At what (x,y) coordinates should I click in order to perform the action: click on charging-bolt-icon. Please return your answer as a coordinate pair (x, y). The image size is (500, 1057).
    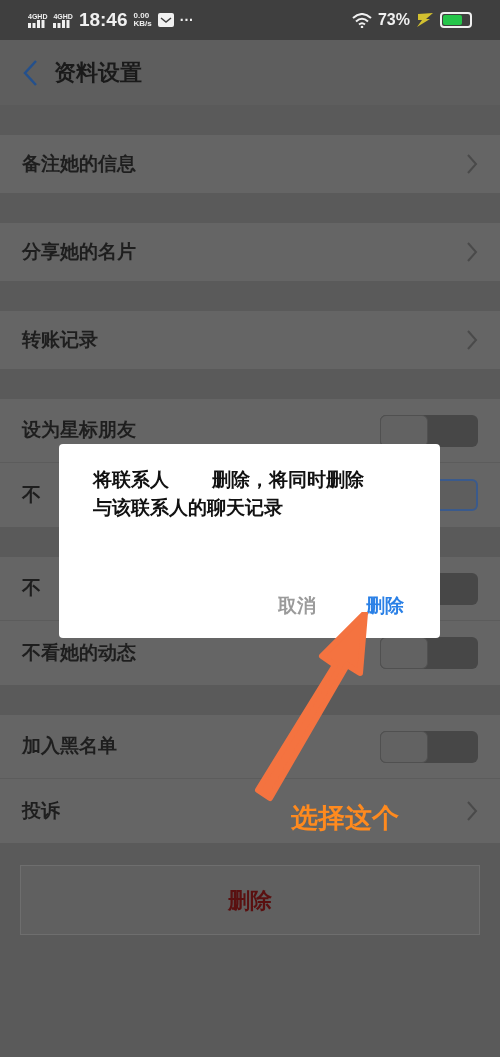
    Looking at the image, I should click on (425, 20).